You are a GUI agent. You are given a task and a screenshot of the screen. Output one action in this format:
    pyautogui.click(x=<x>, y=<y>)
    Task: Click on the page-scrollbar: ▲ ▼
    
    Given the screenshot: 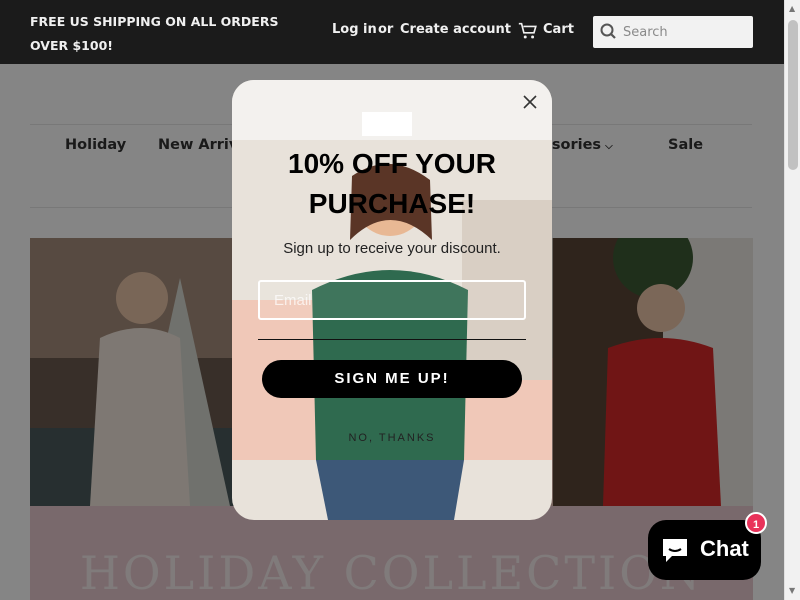 What is the action you would take?
    pyautogui.click(x=792, y=300)
    